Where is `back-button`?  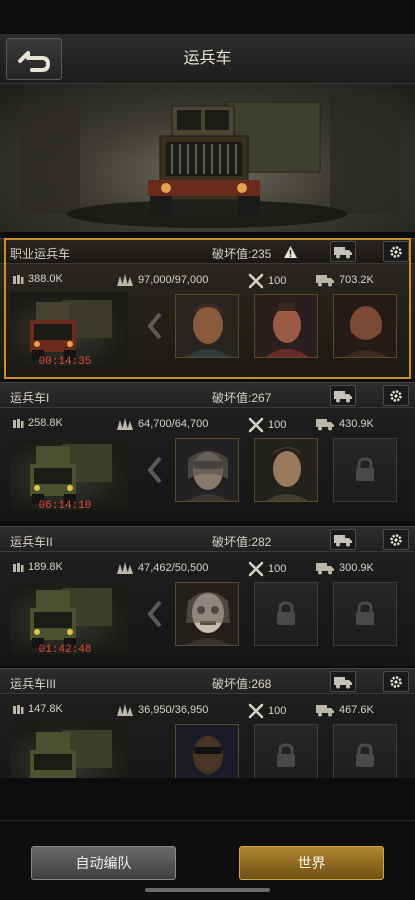 back-button is located at coordinates (34, 59).